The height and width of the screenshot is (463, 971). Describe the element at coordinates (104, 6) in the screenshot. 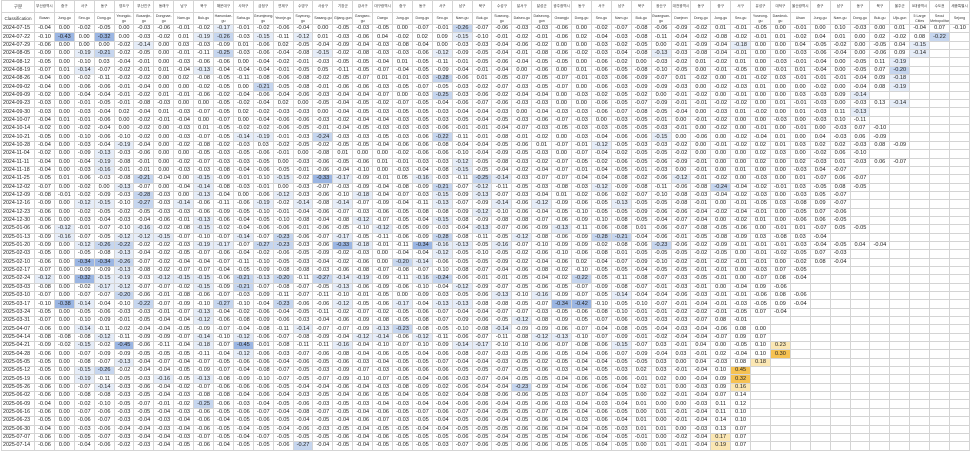

I see `column-header-korean: 동구` at that location.